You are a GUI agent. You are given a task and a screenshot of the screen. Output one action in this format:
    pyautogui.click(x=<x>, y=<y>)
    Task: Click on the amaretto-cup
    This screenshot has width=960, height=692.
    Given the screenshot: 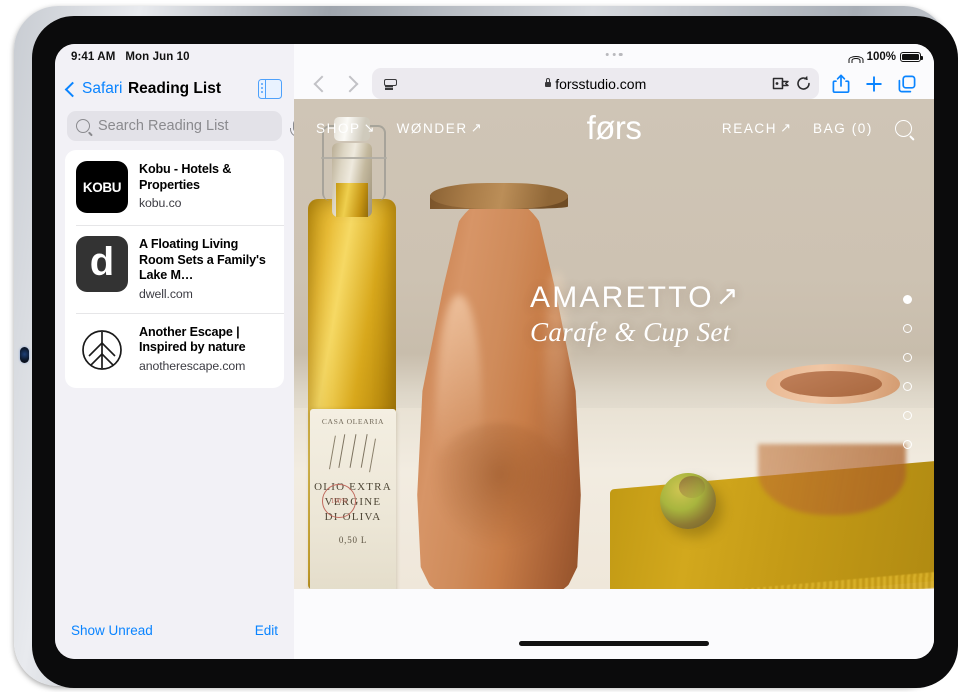 What is the action you would take?
    pyautogui.click(x=832, y=439)
    